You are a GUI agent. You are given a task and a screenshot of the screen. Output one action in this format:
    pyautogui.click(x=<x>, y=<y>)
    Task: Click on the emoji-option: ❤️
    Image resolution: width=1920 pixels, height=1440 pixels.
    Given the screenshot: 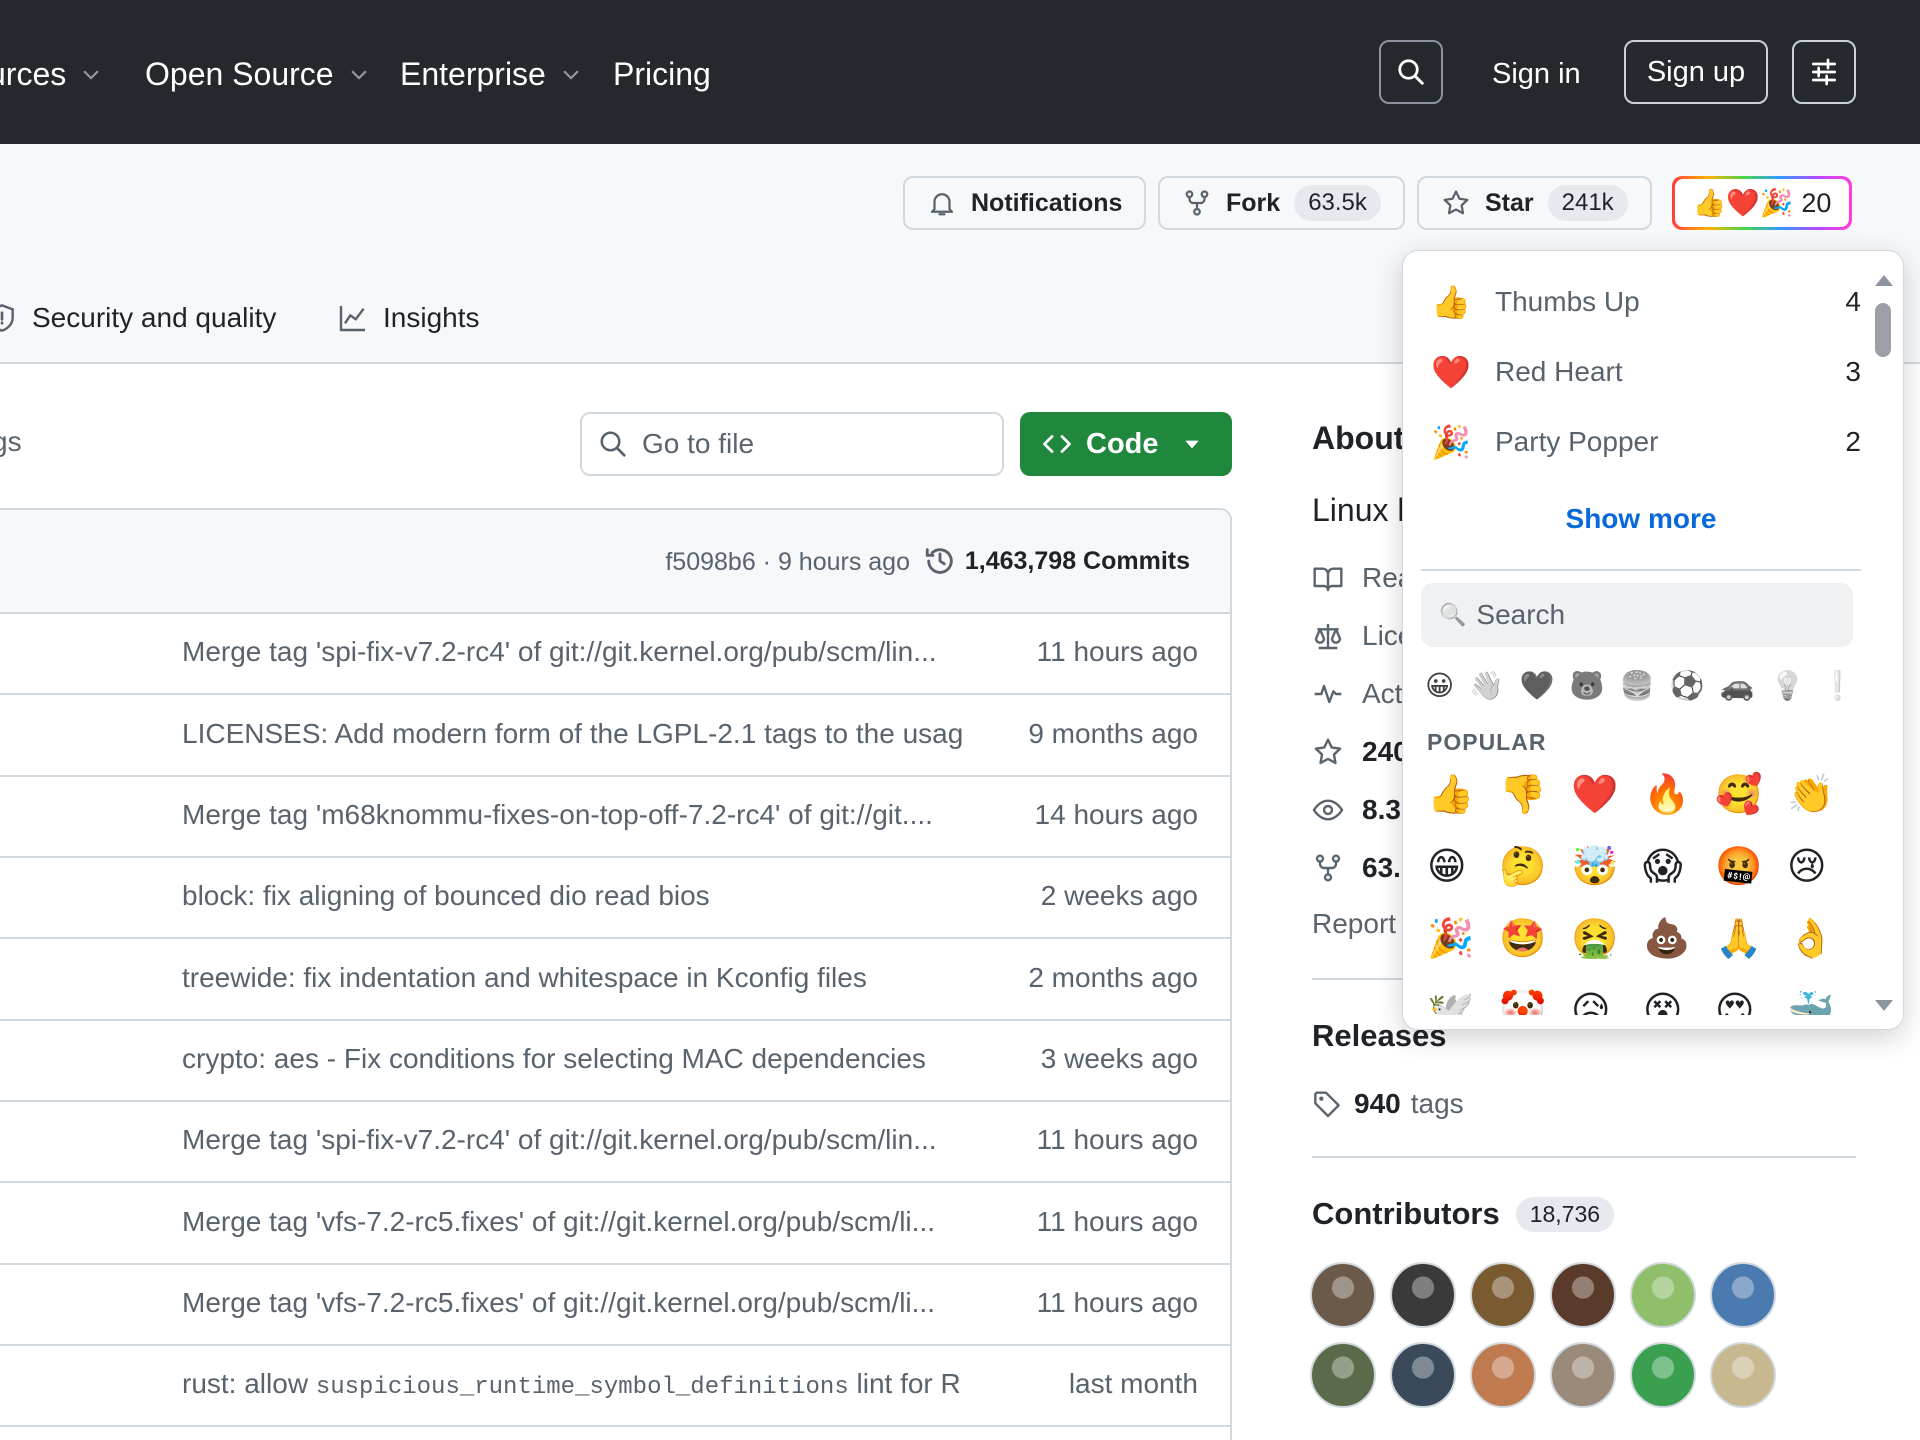 What is the action you would take?
    pyautogui.click(x=1607, y=795)
    